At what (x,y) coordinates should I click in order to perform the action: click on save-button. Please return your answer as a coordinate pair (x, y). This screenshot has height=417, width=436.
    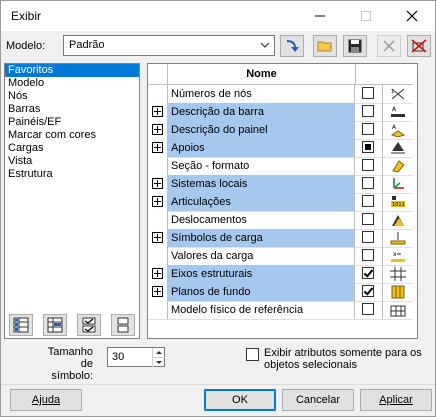
    Looking at the image, I should click on (355, 46).